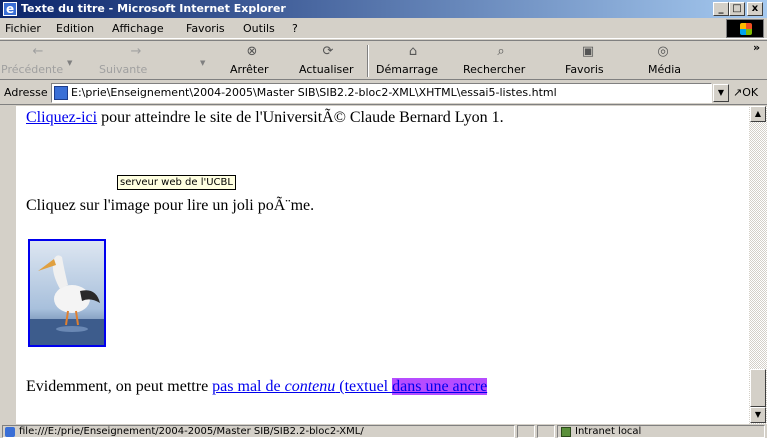 The height and width of the screenshot is (438, 767). Describe the element at coordinates (61, 93) in the screenshot. I see `page-icon` at that location.